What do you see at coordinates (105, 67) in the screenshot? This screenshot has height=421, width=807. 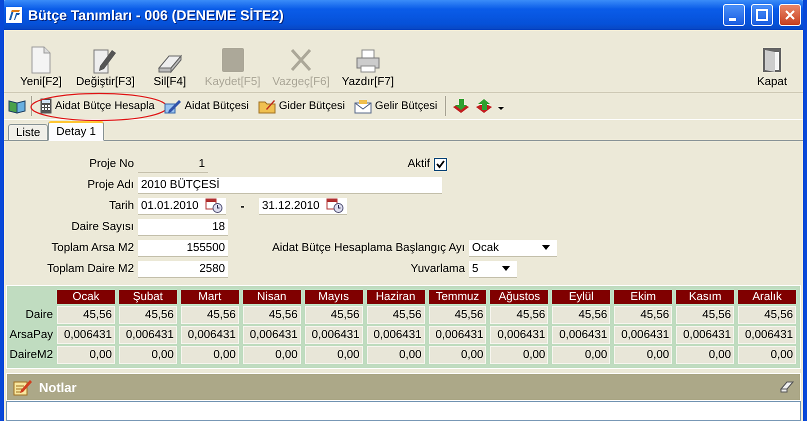 I see `toolbar-button: Değiştir[F3]` at bounding box center [105, 67].